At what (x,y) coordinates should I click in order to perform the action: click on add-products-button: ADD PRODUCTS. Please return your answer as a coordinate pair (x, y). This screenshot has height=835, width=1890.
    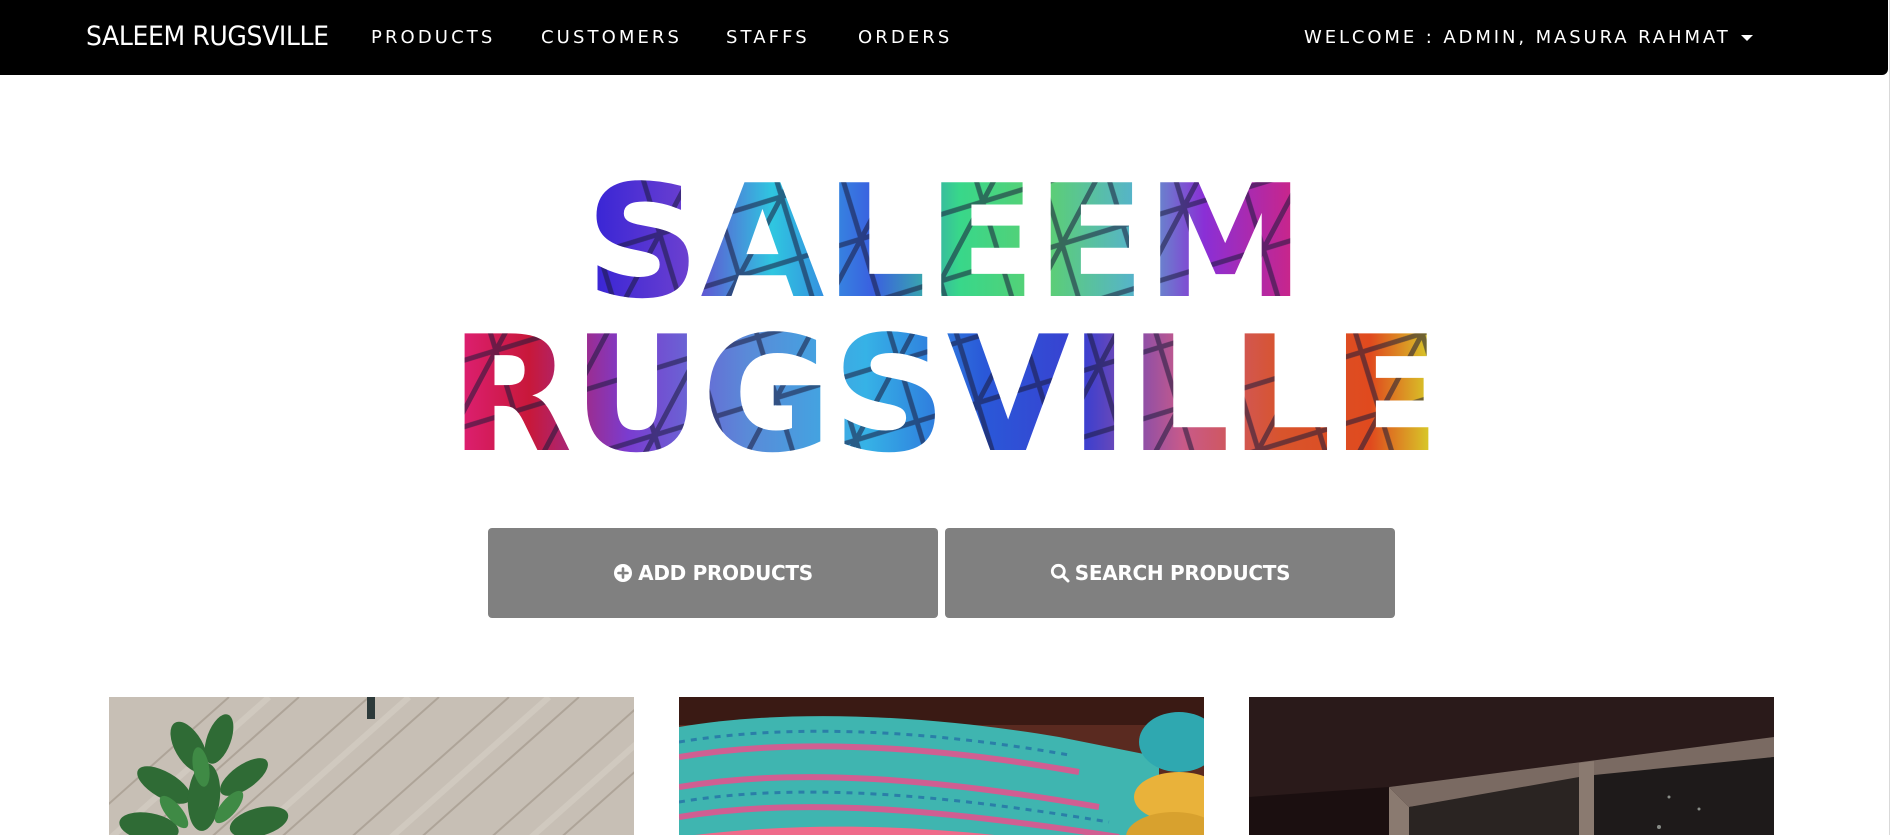
    Looking at the image, I should click on (713, 573).